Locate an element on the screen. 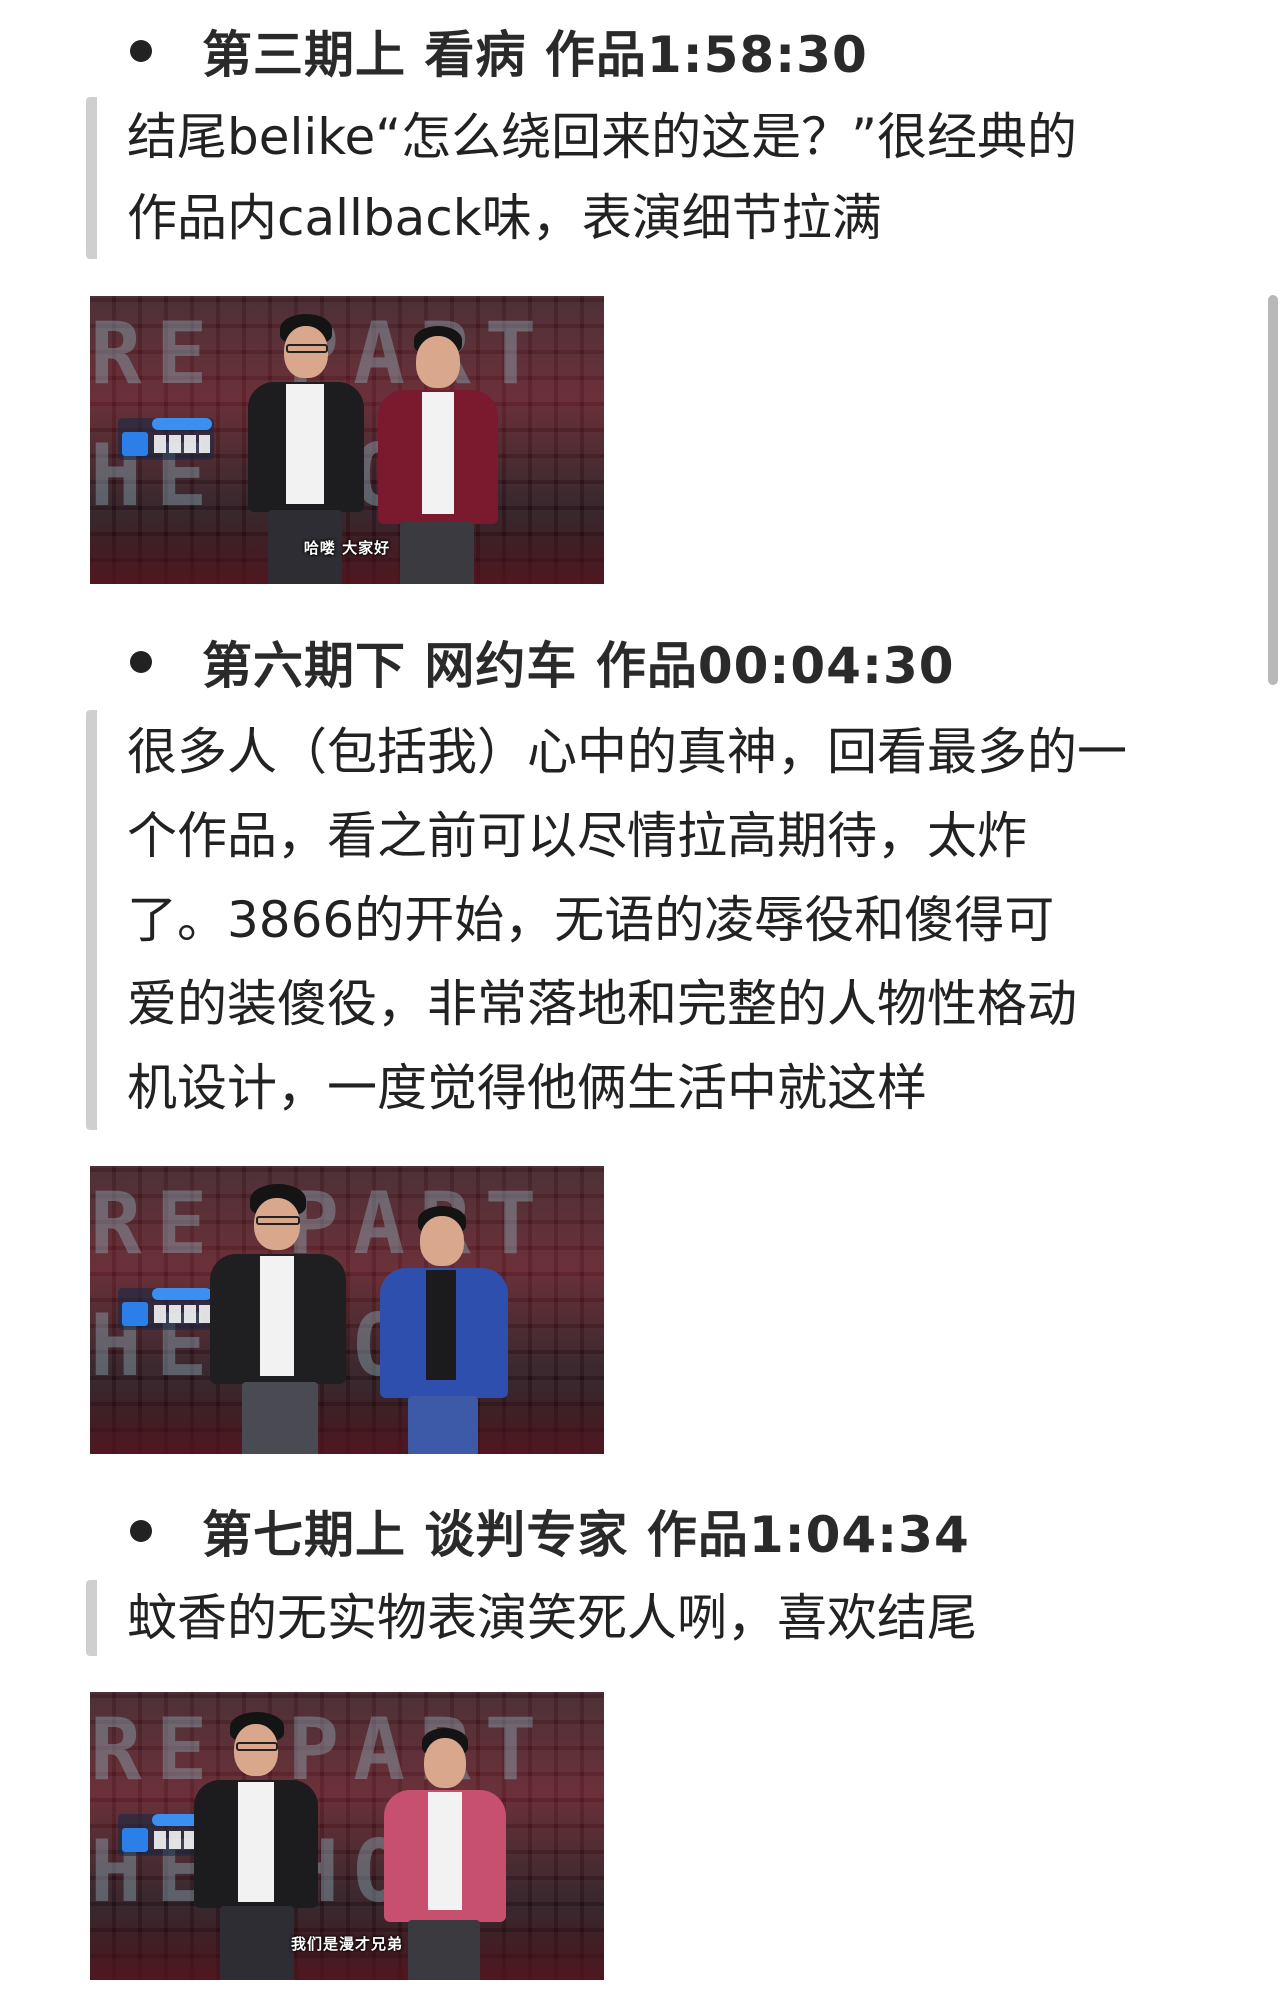 The image size is (1288, 2009). entry-heading: 第七期上 谈判专家 作品1:04:34 is located at coordinates (550, 1531).